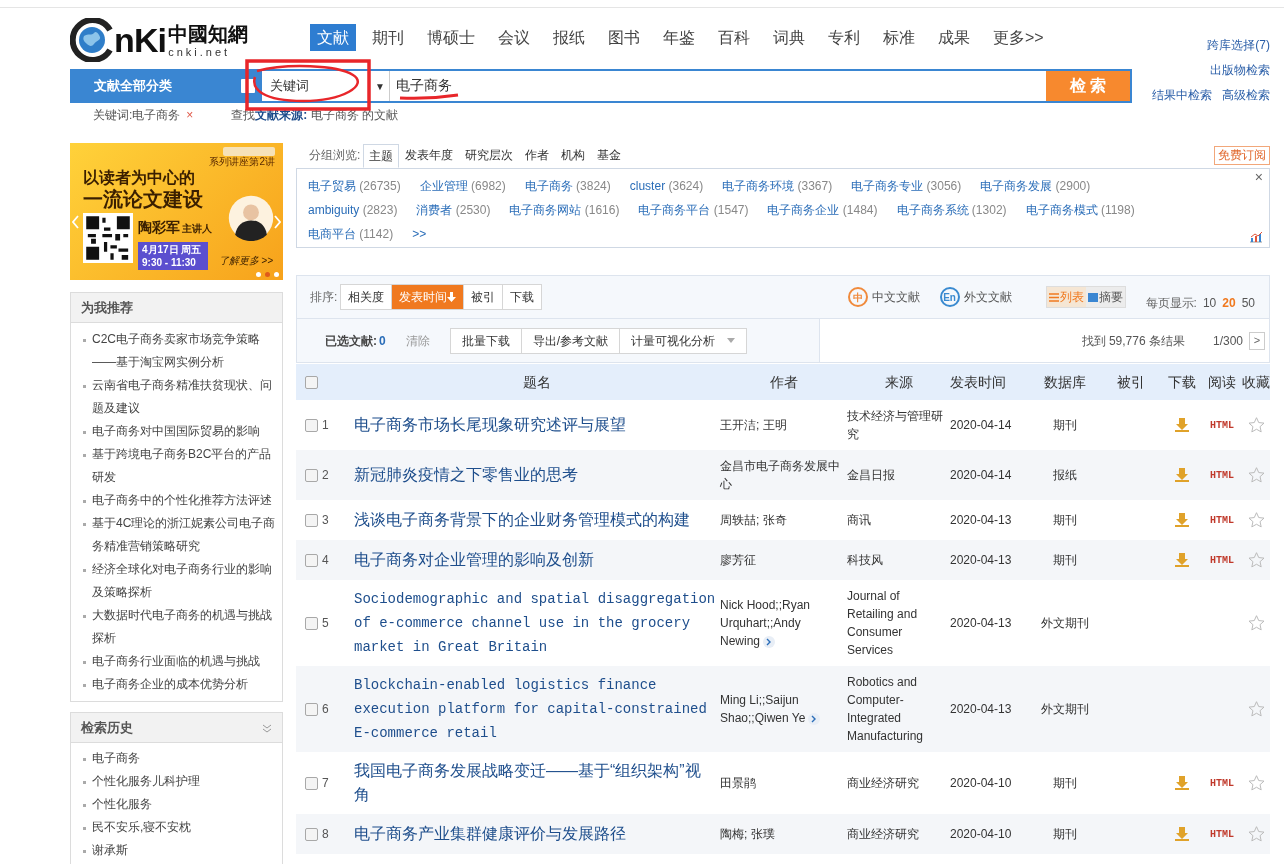 The width and height of the screenshot is (1284, 864). What do you see at coordinates (184, 466) in the screenshot?
I see `recommend-link: 基于跨境电子商务B2C平台的产品研发` at bounding box center [184, 466].